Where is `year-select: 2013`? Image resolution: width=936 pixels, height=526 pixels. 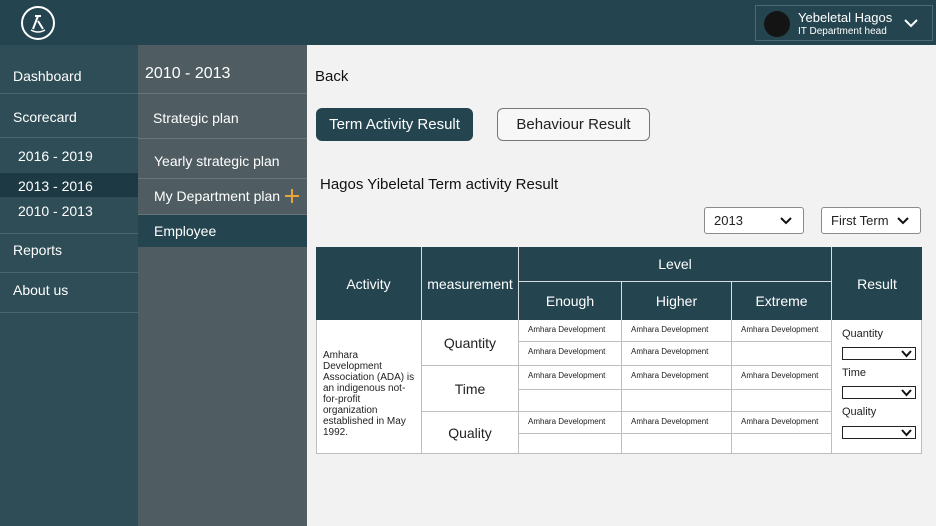 year-select: 2013 is located at coordinates (754, 220).